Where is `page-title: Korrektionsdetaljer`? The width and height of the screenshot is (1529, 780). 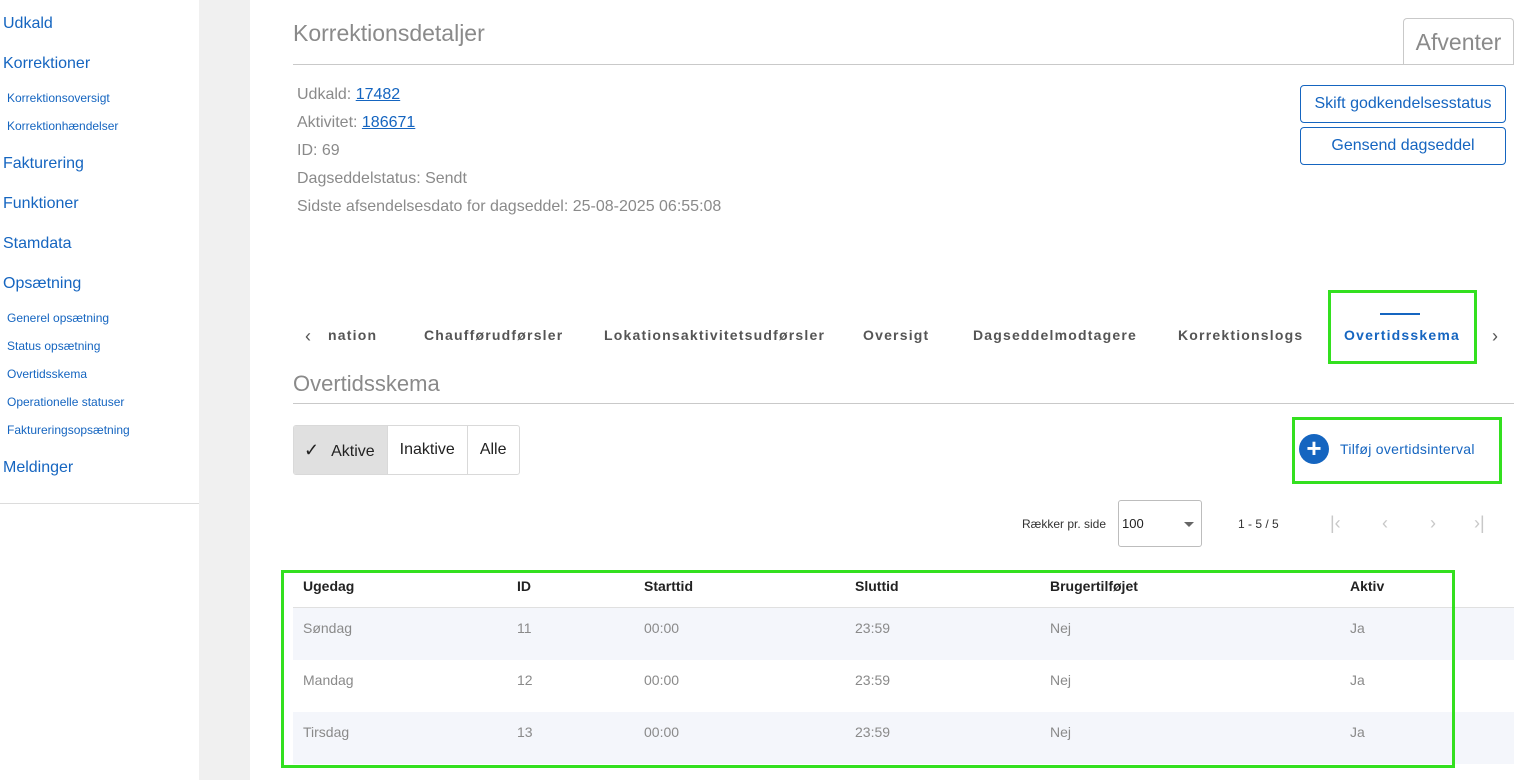
page-title: Korrektionsdetaljer is located at coordinates (389, 33).